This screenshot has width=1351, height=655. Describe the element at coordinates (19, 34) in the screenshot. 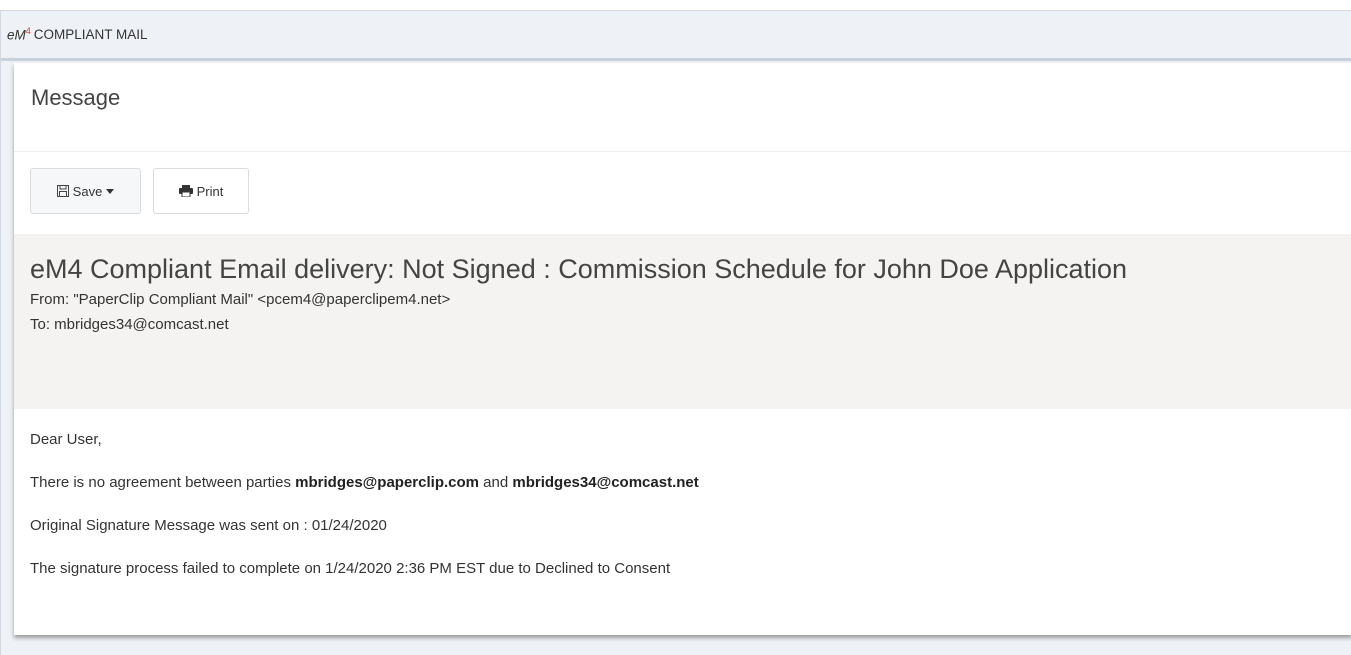

I see `brand-logo: eM4` at that location.